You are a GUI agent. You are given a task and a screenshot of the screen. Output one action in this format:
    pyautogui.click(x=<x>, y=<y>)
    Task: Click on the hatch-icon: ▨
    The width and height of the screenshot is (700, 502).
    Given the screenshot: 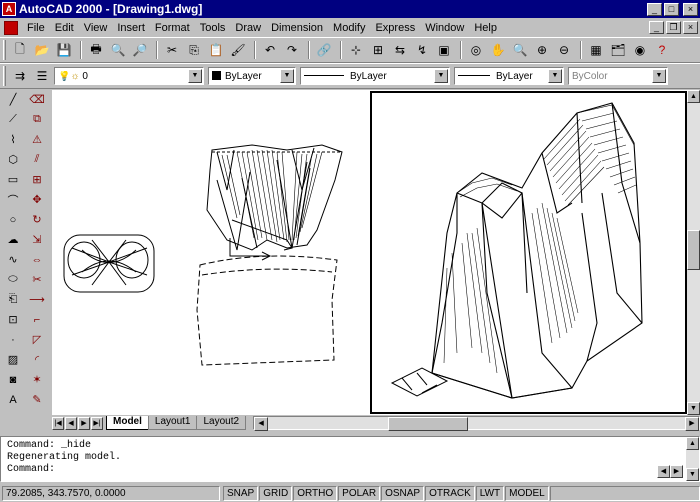 What is the action you would take?
    pyautogui.click(x=13, y=359)
    